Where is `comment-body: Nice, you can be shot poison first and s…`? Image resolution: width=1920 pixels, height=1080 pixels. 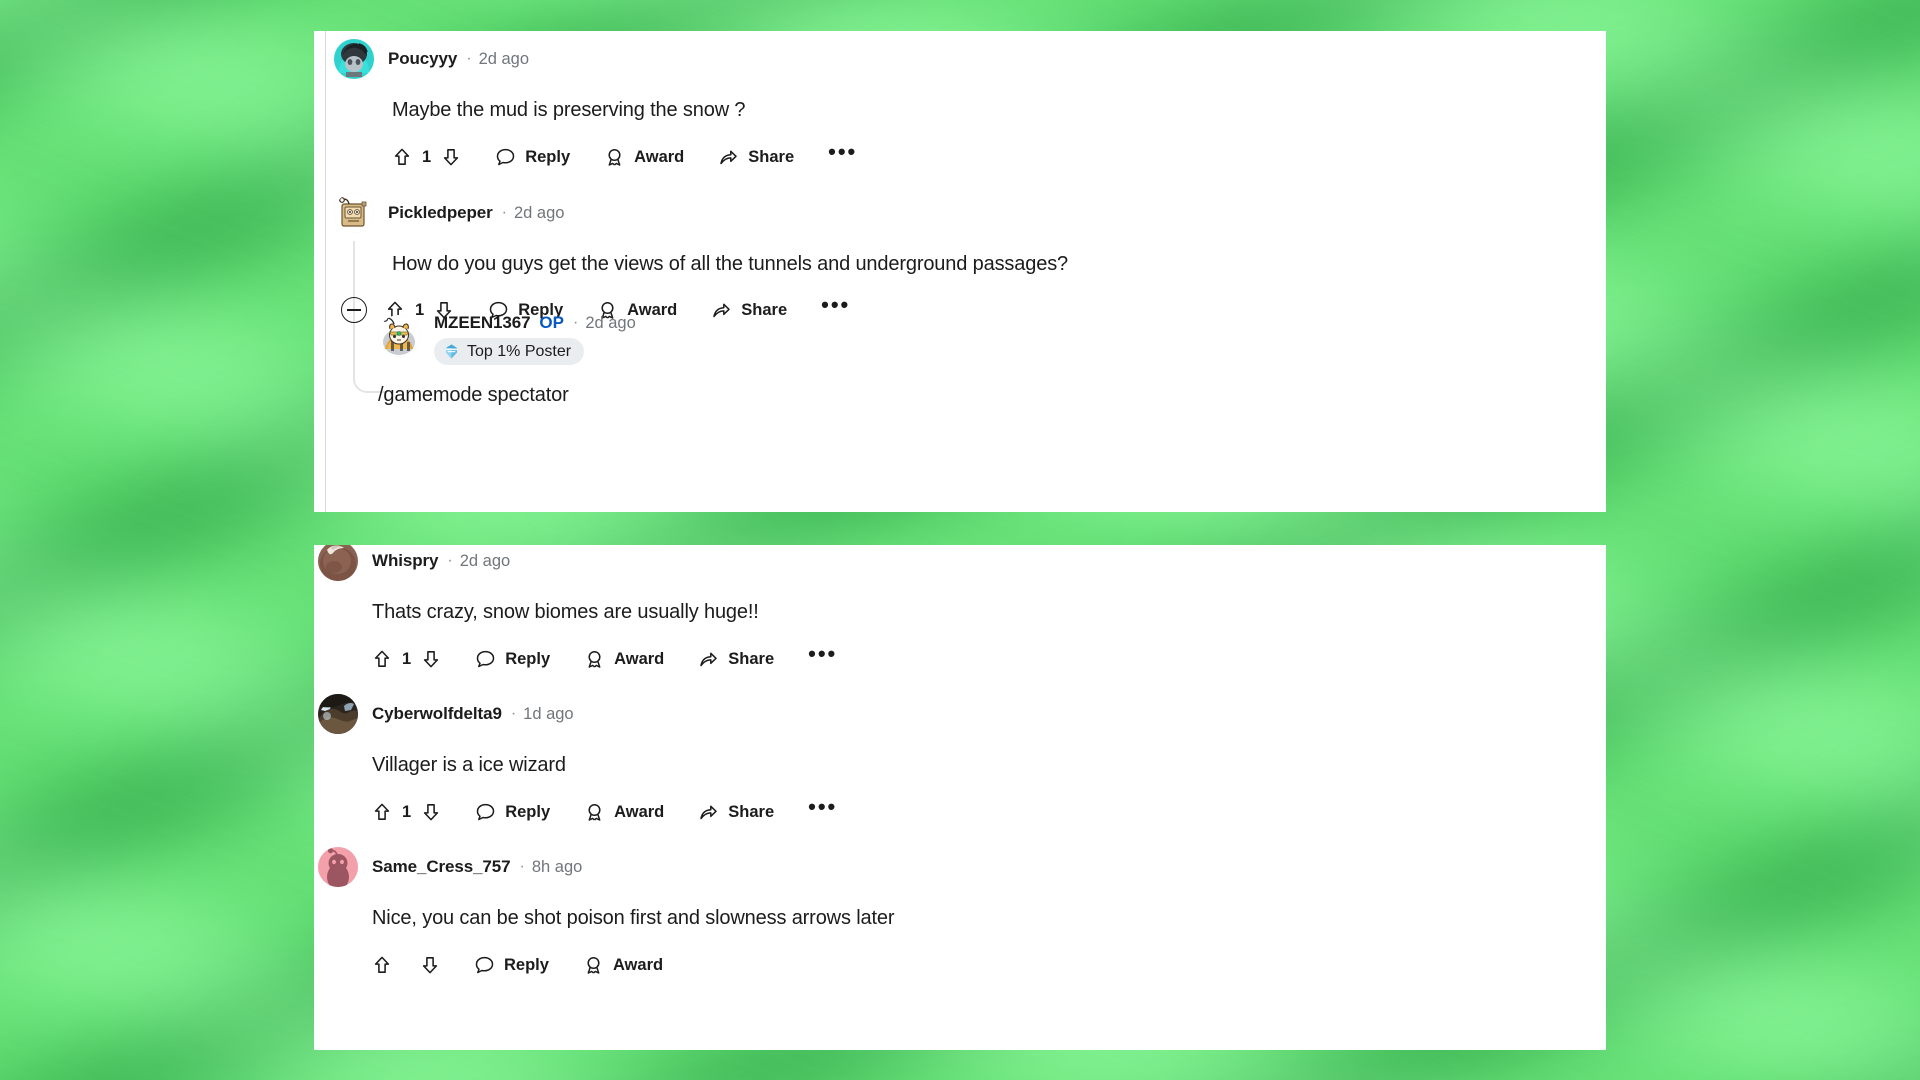 comment-body: Nice, you can be shot poison first and s… is located at coordinates (633, 918).